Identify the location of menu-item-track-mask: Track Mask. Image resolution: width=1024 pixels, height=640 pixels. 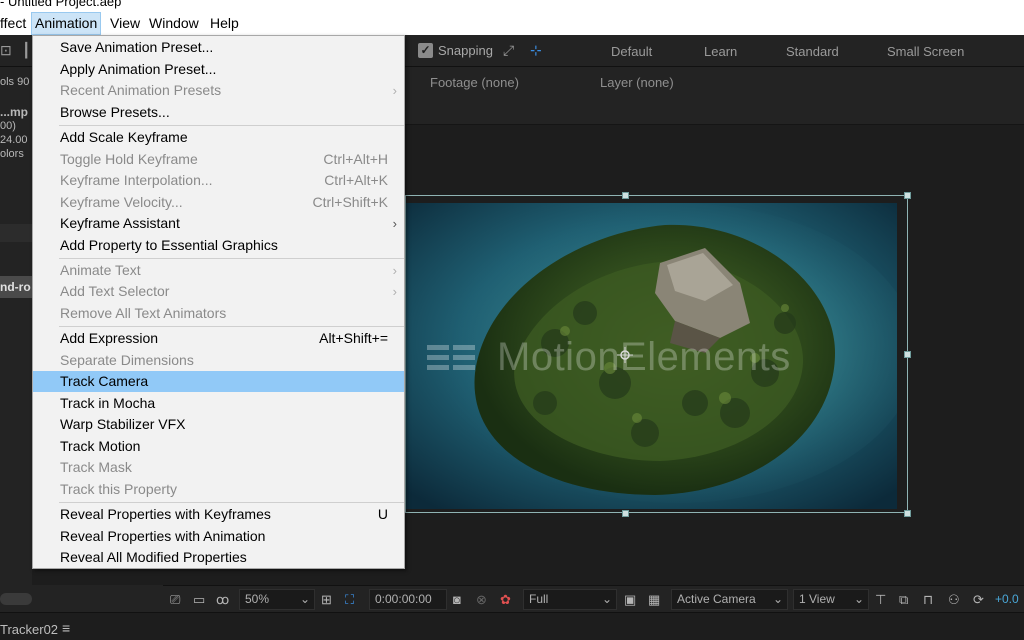
(218, 467).